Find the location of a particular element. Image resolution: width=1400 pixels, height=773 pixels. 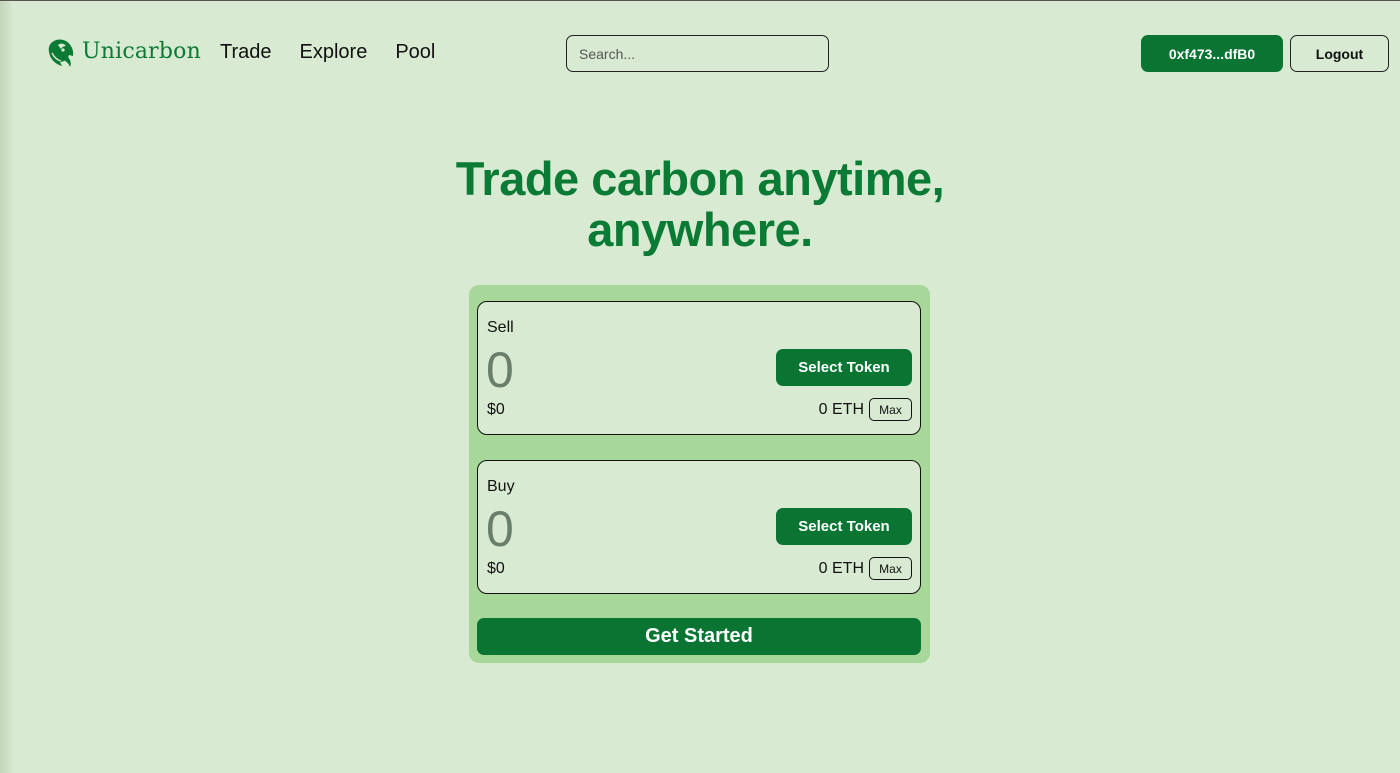

get-started-button: Get Started is located at coordinates (699, 636).